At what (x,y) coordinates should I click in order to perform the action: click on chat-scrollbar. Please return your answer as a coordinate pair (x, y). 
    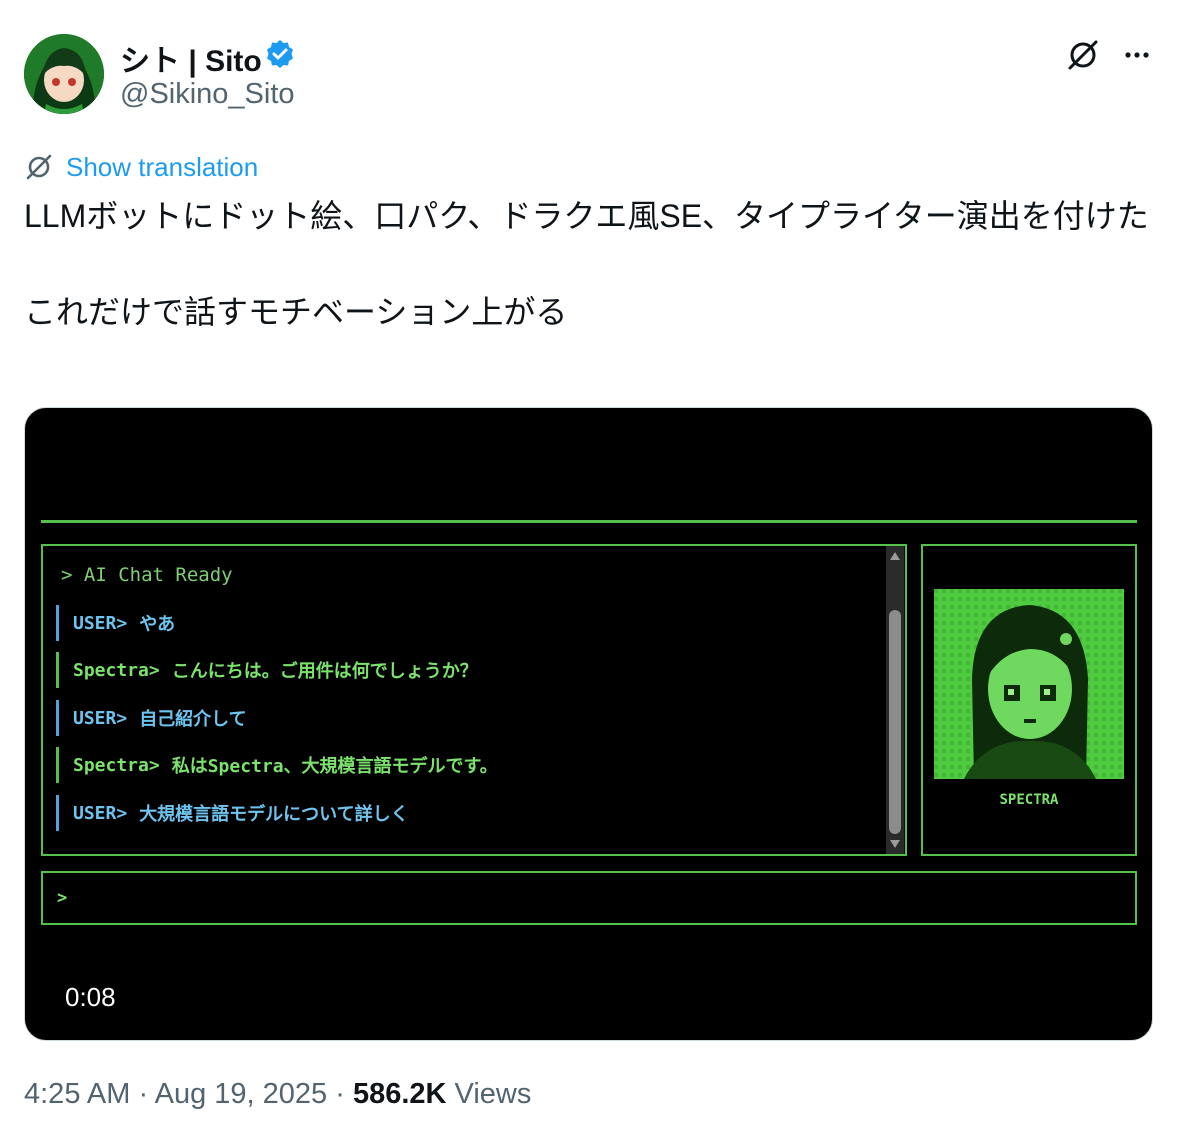
    Looking at the image, I should click on (895, 700).